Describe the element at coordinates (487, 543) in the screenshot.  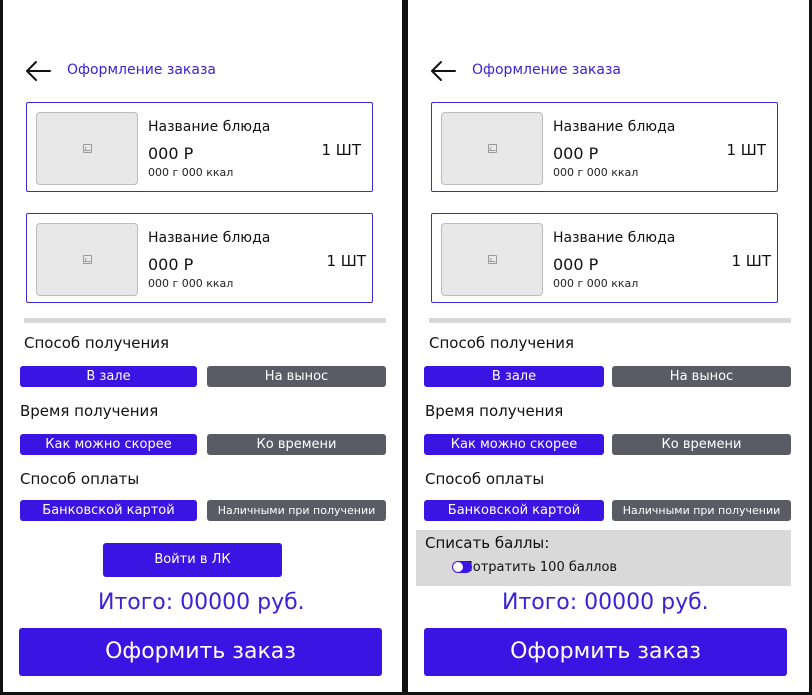
I see `points-label: Списать баллы:` at that location.